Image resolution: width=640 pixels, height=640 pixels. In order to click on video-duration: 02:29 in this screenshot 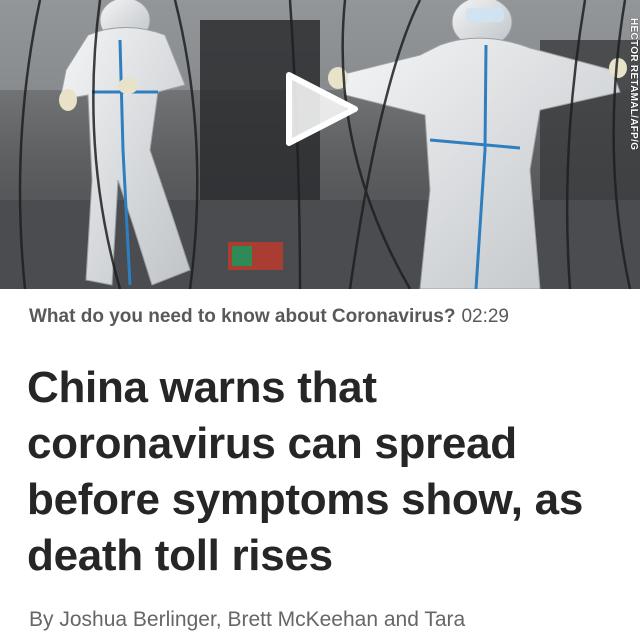, I will do `click(485, 316)`.